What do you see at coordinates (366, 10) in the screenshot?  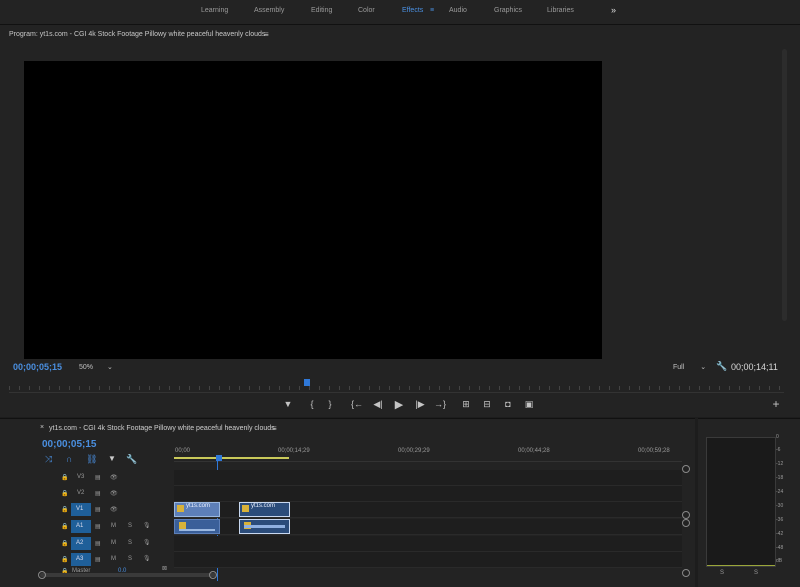 I see `tab-color: Color` at bounding box center [366, 10].